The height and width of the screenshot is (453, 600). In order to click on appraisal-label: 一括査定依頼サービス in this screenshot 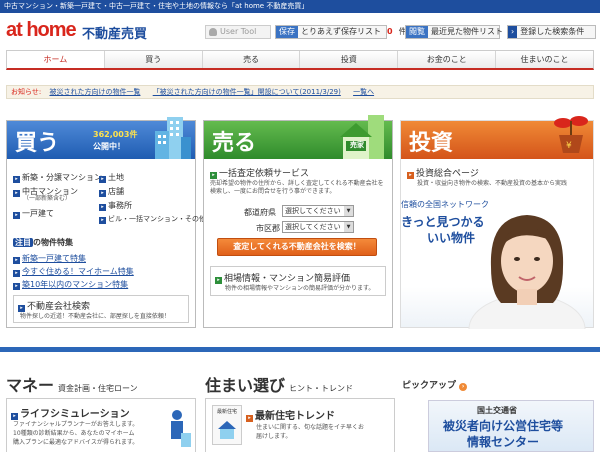, I will do `click(264, 174)`.